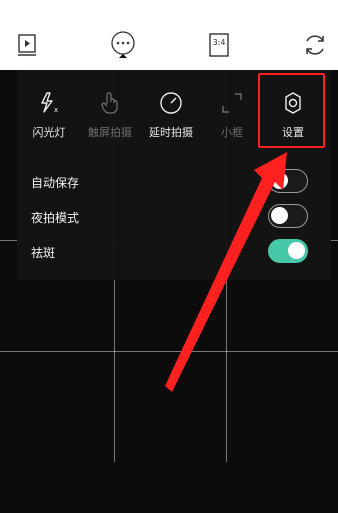  I want to click on more-options-button, so click(123, 45).